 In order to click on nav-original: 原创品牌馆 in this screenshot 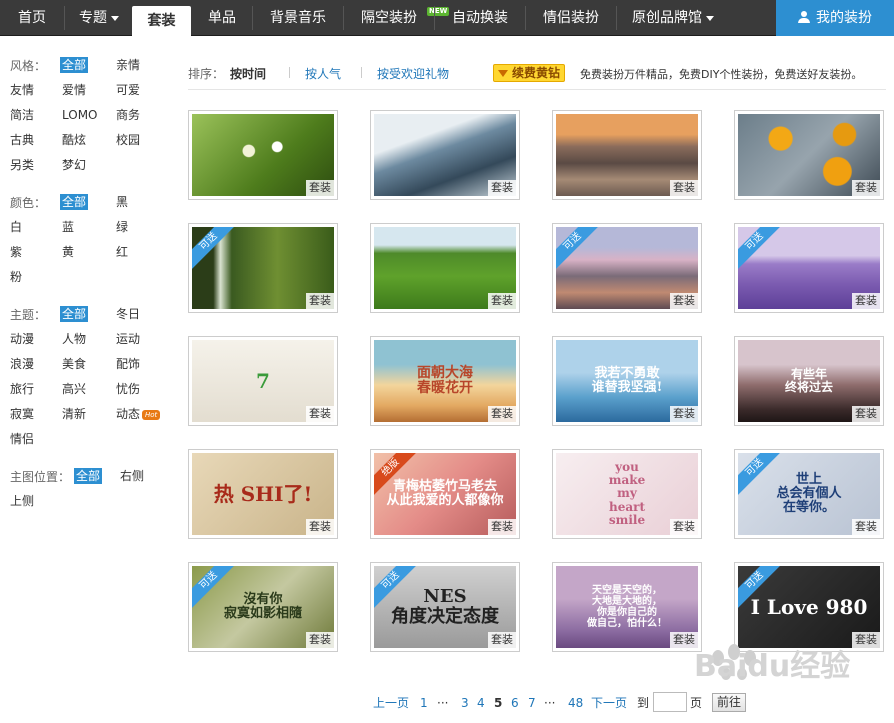, I will do `click(673, 18)`.